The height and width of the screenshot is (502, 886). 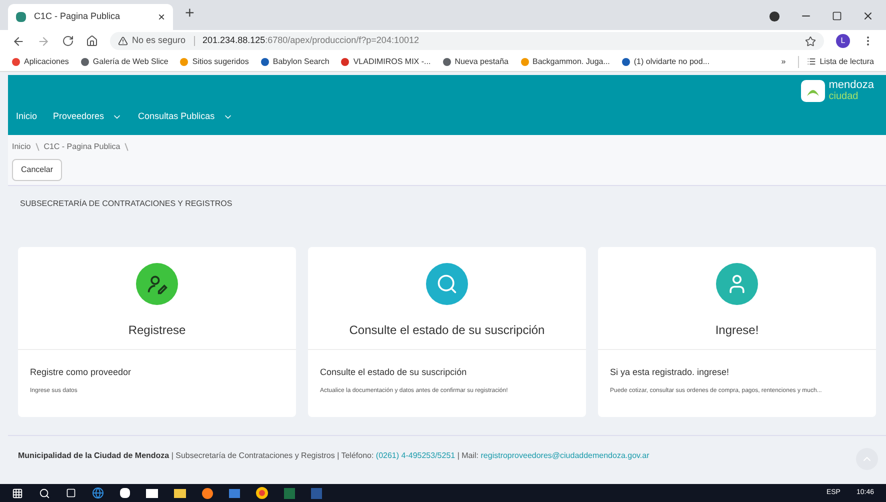 What do you see at coordinates (18, 41) in the screenshot?
I see `back-icon` at bounding box center [18, 41].